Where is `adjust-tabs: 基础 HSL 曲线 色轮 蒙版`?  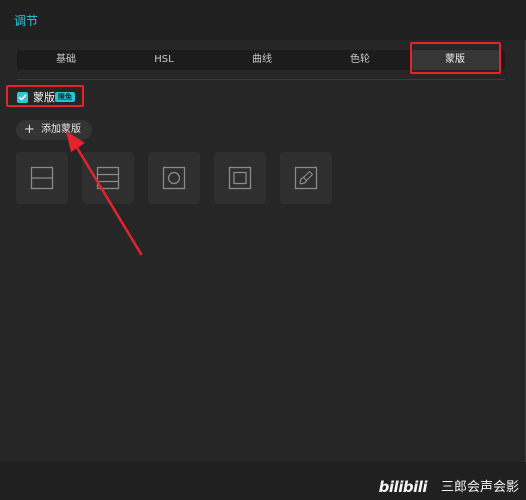
adjust-tabs: 基础 HSL 曲线 色轮 蒙版 is located at coordinates (261, 60).